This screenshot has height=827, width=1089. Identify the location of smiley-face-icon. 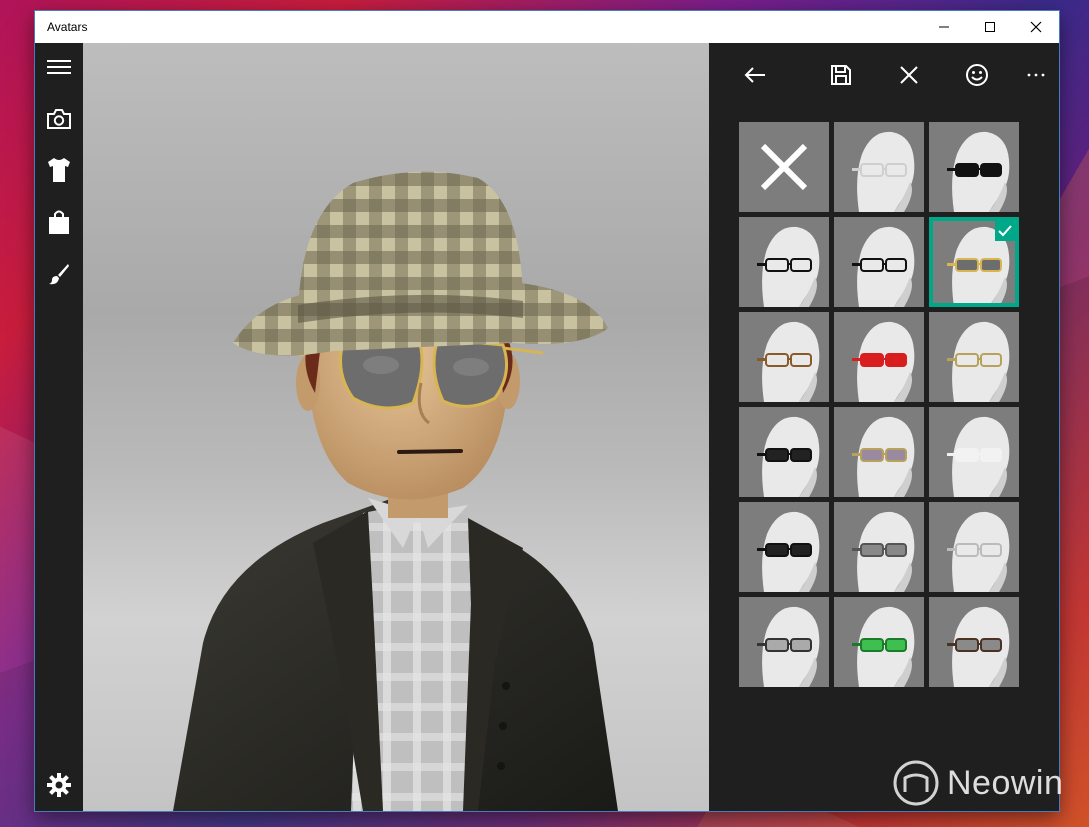
(977, 75).